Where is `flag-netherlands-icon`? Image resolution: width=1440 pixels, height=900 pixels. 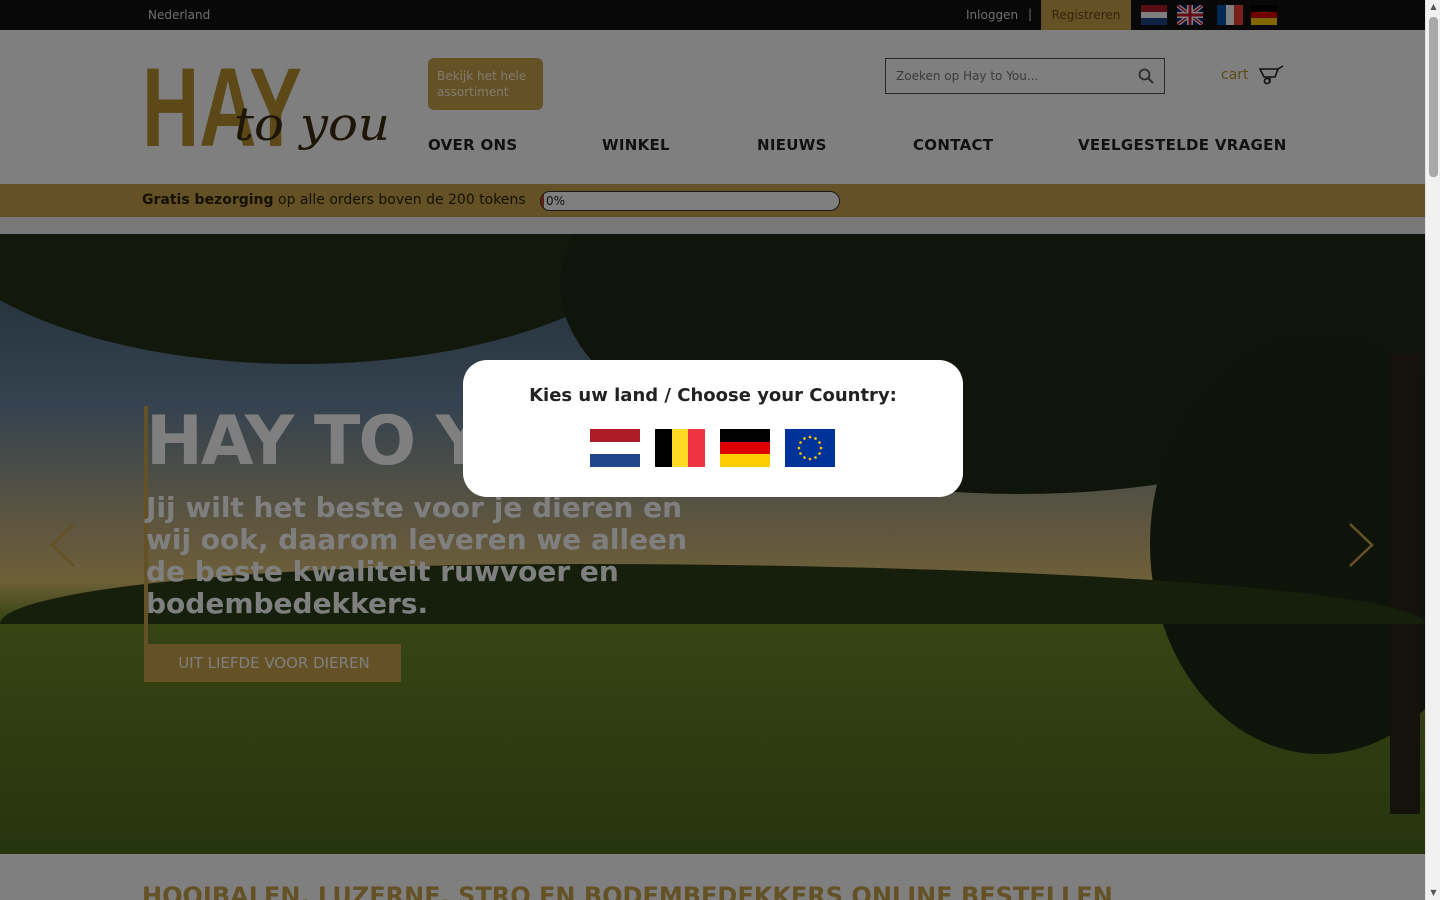
flag-netherlands-icon is located at coordinates (615, 448).